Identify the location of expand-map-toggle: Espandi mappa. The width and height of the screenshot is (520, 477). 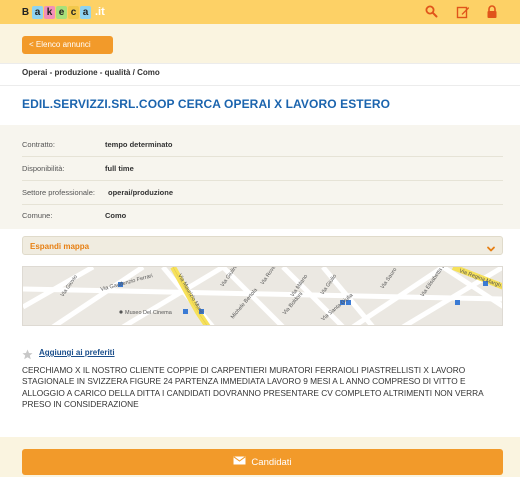
(262, 245).